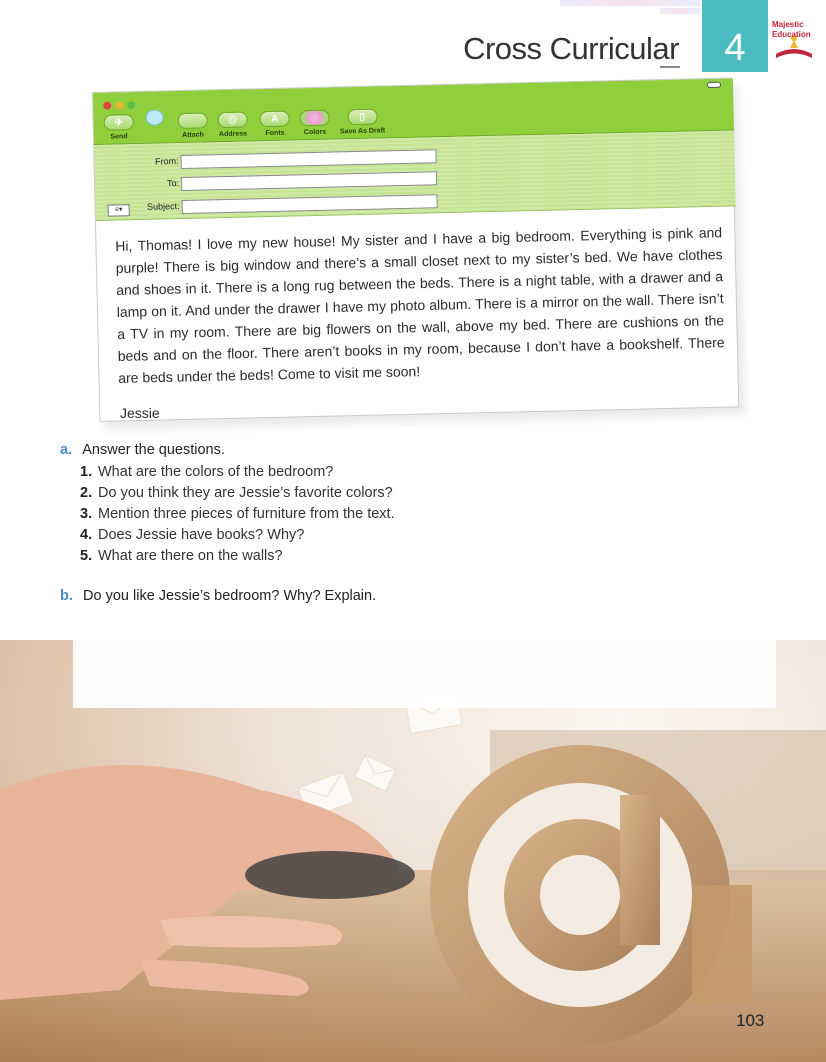  I want to click on fonts-button: A Fonts, so click(274, 124).